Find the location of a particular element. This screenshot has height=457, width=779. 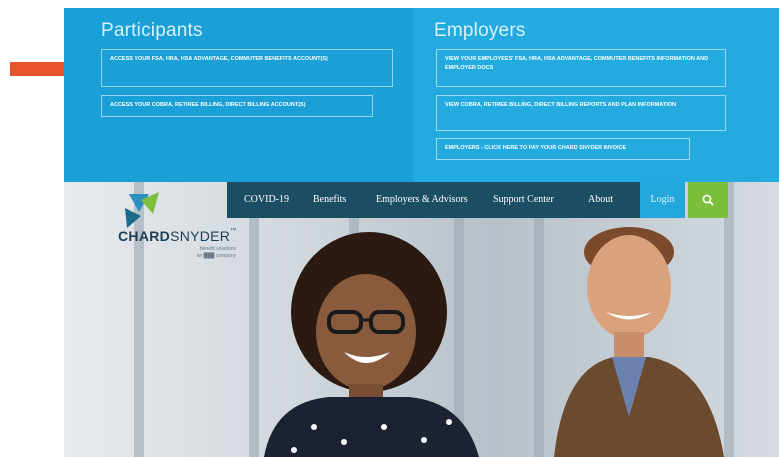

search-button is located at coordinates (708, 200).